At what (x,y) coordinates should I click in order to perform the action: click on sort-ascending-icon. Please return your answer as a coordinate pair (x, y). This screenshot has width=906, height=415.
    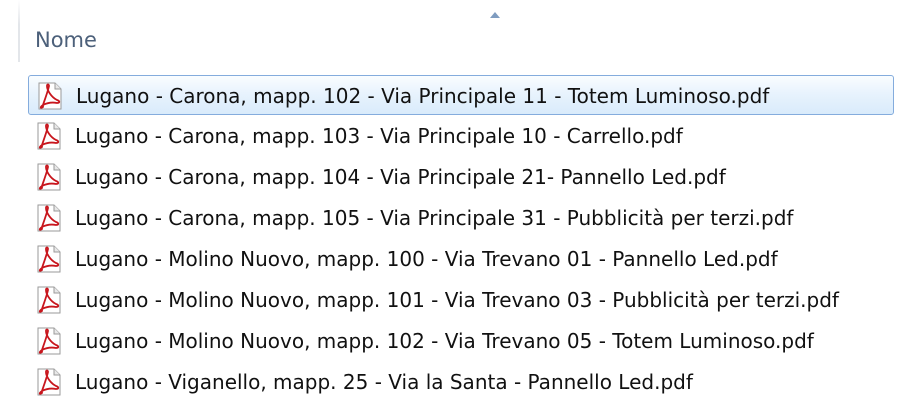
    Looking at the image, I should click on (495, 15).